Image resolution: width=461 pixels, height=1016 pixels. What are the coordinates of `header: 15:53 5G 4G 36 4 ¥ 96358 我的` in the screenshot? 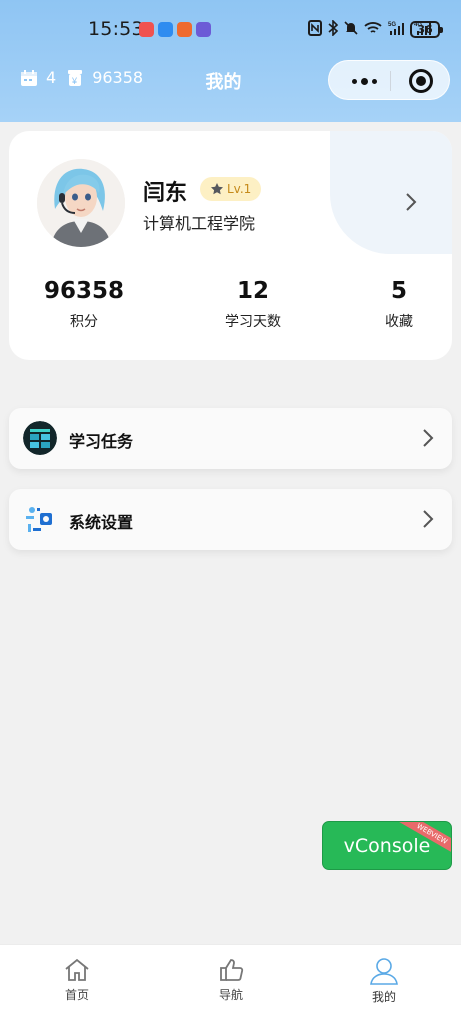 It's located at (230, 61).